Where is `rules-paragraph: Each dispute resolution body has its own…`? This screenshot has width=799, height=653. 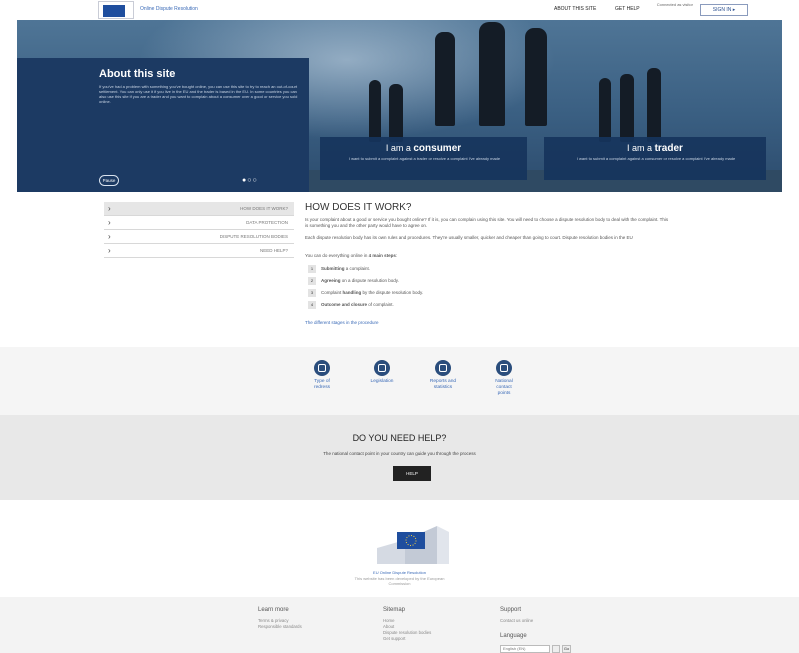
rules-paragraph: Each dispute resolution body has its own… is located at coordinates (469, 237).